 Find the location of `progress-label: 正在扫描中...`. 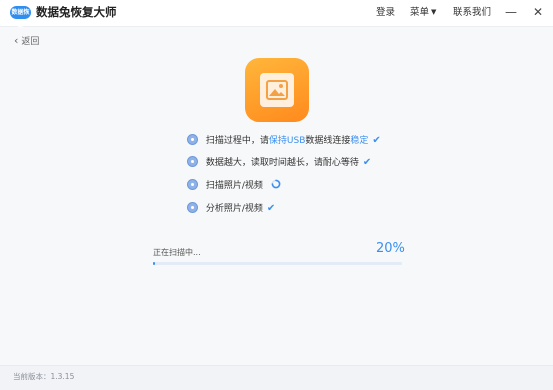

progress-label: 正在扫描中... is located at coordinates (177, 252).